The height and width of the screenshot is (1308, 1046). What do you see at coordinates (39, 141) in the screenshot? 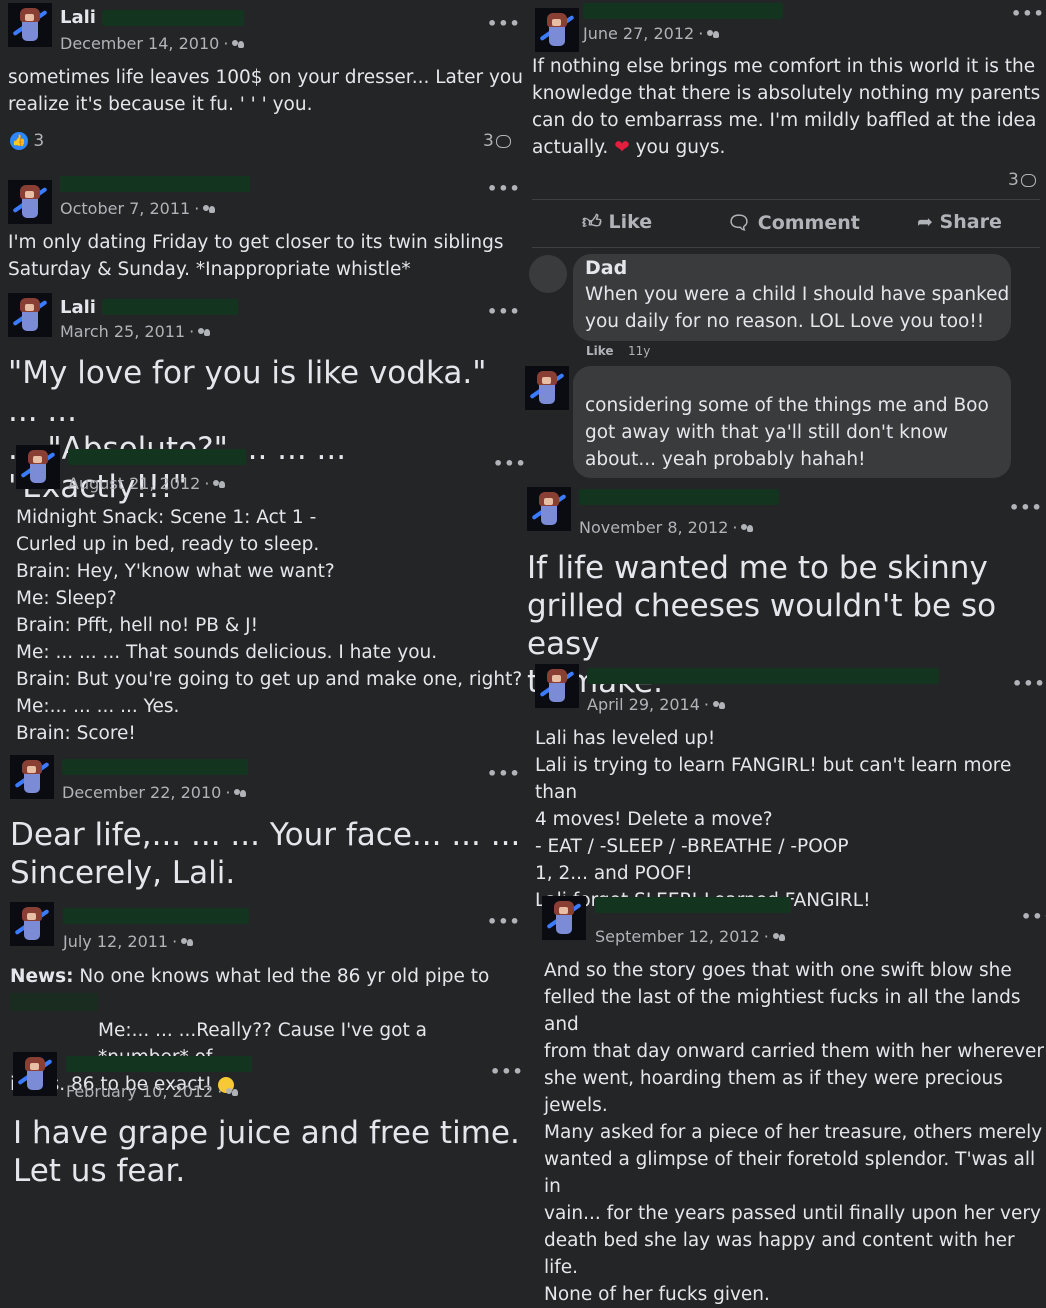
I see `reaction-count: 3` at bounding box center [39, 141].